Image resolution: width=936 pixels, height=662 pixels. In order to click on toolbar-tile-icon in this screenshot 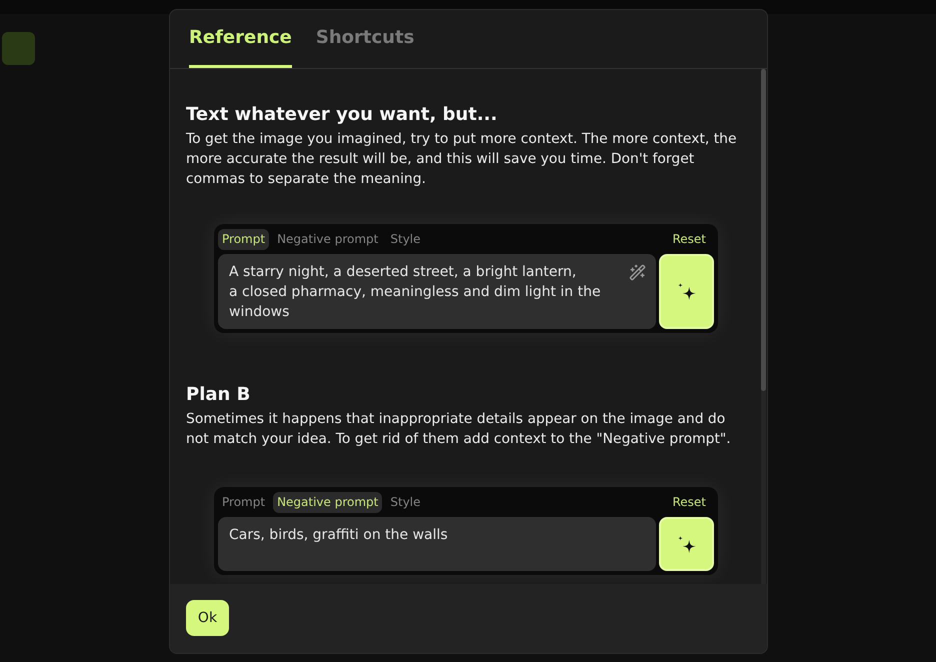, I will do `click(18, 48)`.